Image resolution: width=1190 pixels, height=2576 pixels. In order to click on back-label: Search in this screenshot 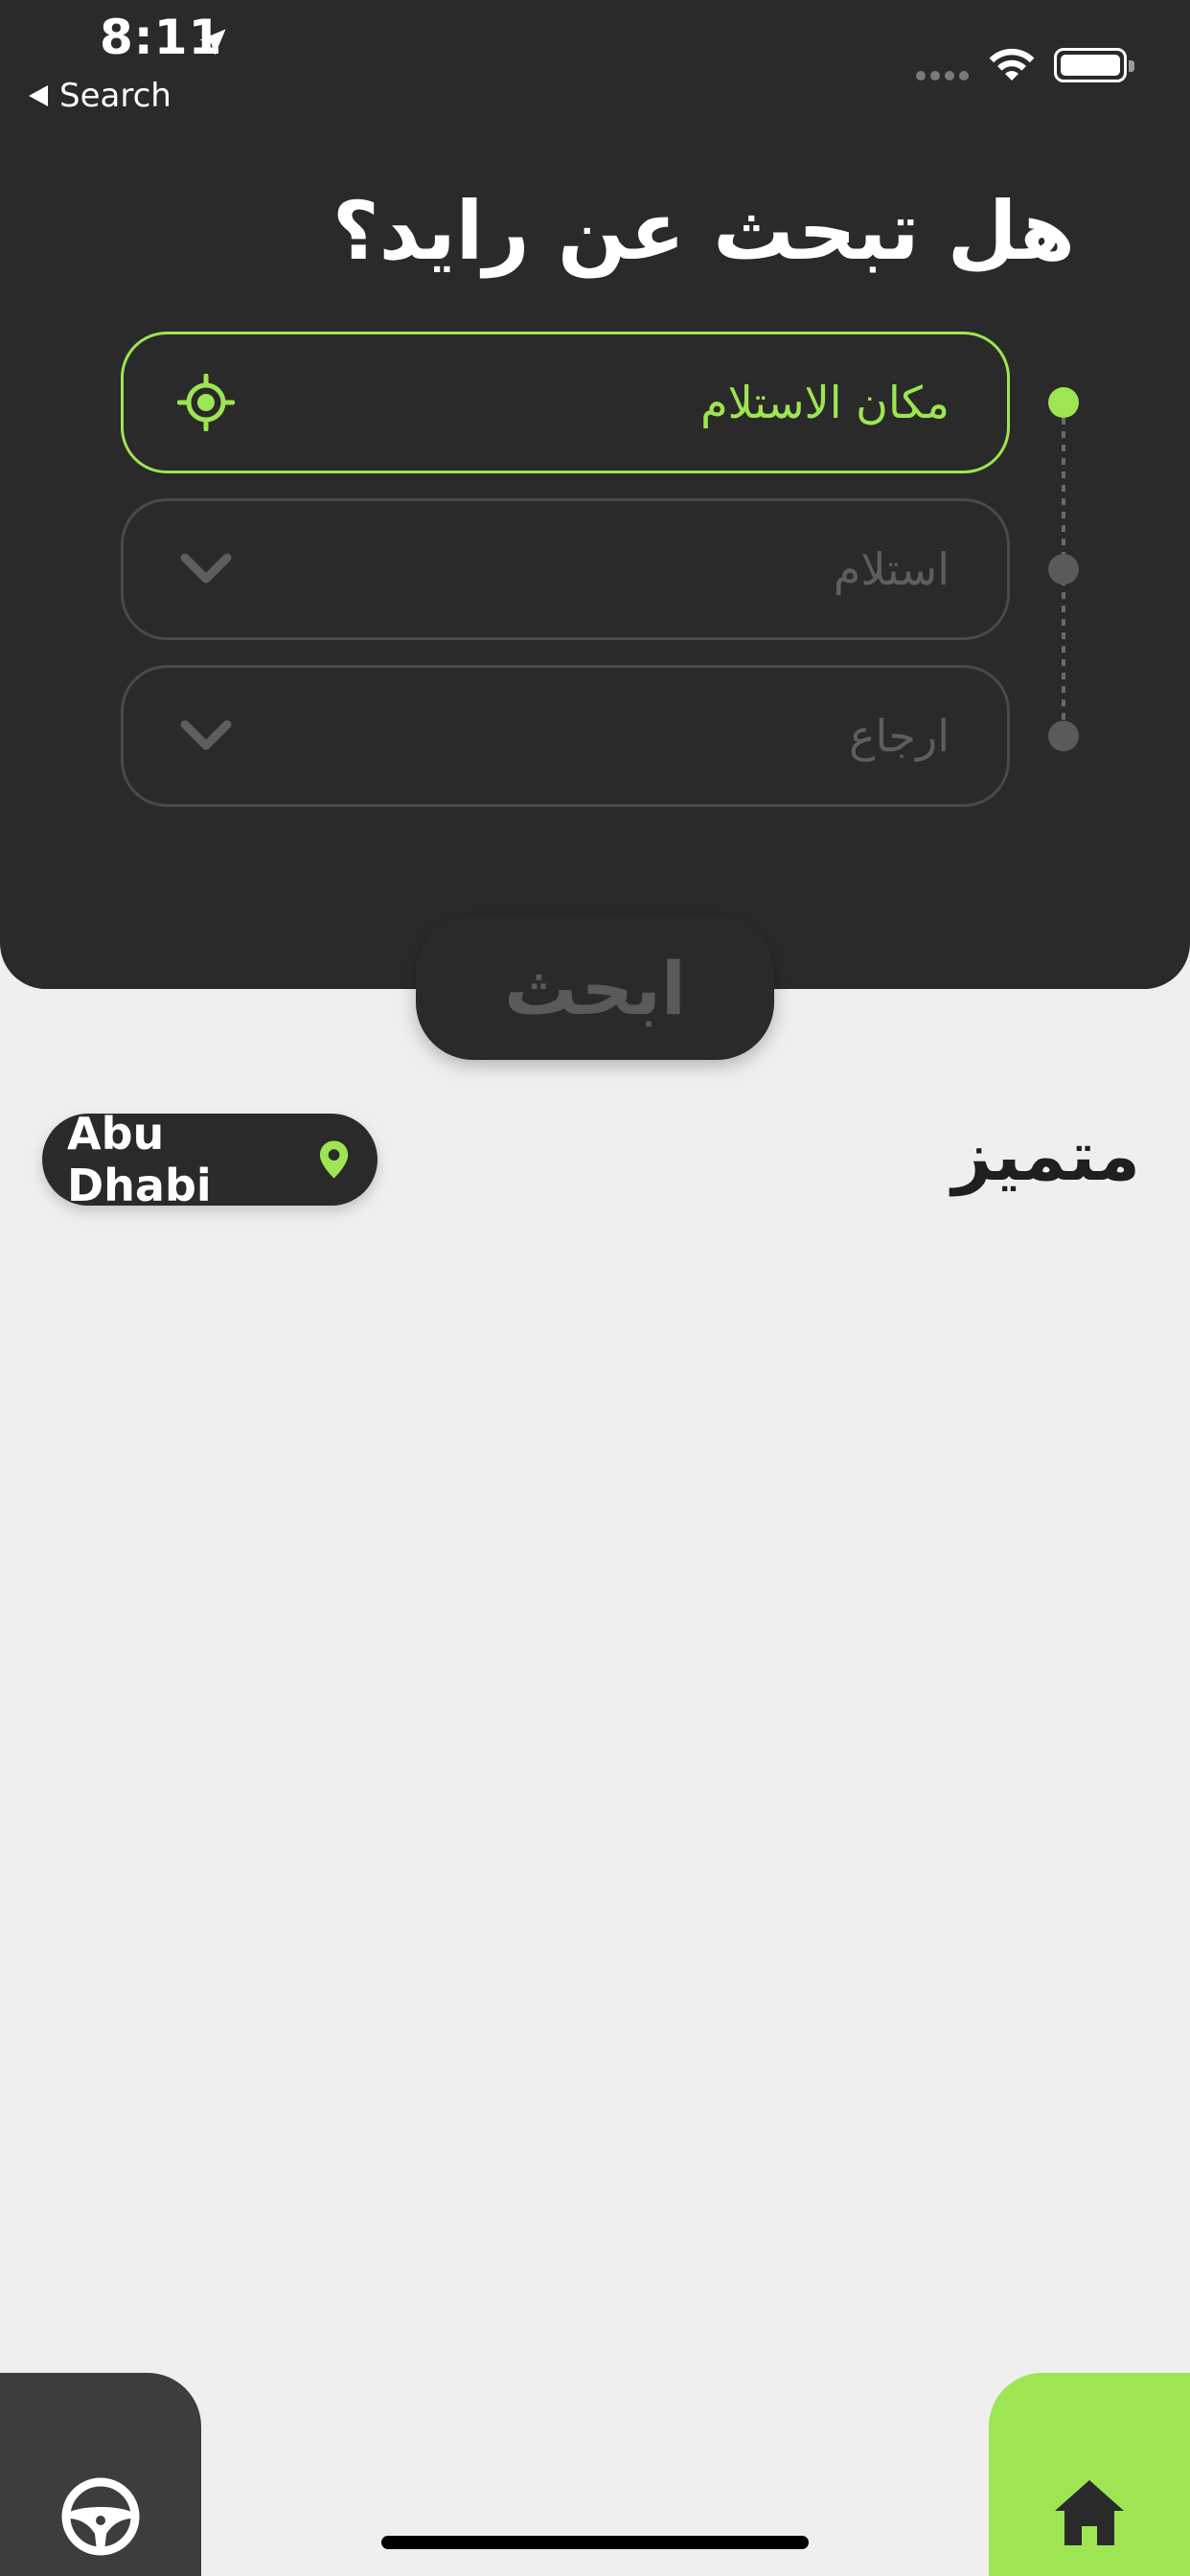, I will do `click(116, 96)`.